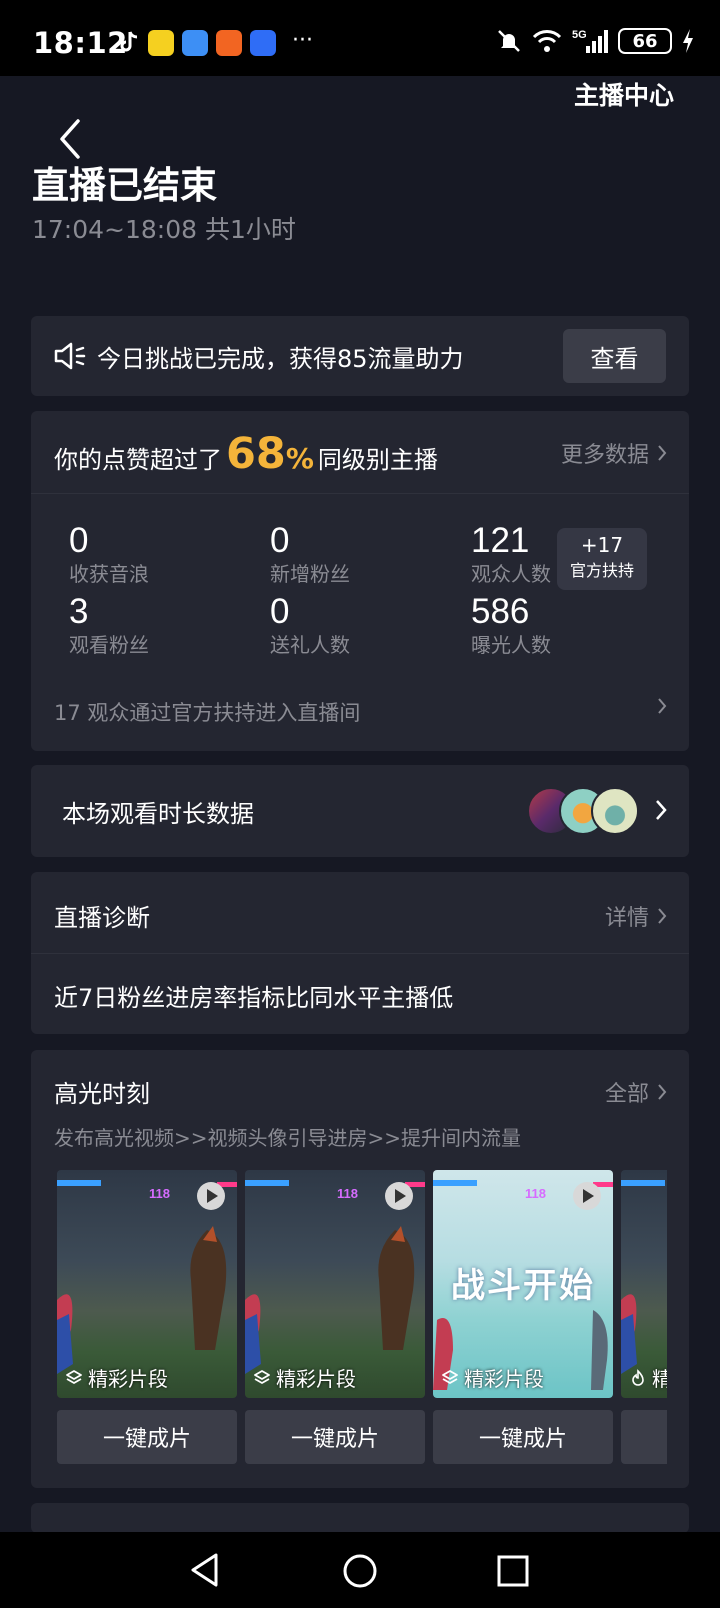 The width and height of the screenshot is (720, 1608). I want to click on red-packet-icon, so click(229, 43).